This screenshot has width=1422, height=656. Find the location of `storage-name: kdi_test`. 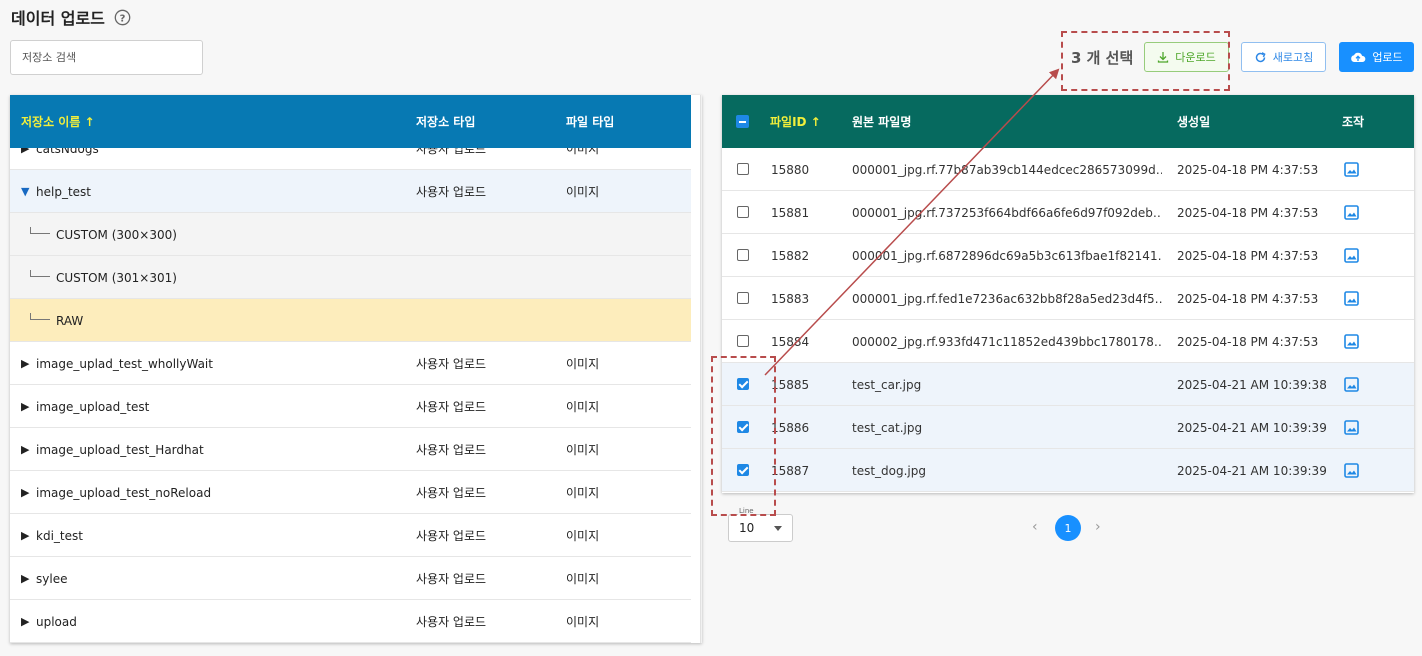

storage-name: kdi_test is located at coordinates (59, 535).